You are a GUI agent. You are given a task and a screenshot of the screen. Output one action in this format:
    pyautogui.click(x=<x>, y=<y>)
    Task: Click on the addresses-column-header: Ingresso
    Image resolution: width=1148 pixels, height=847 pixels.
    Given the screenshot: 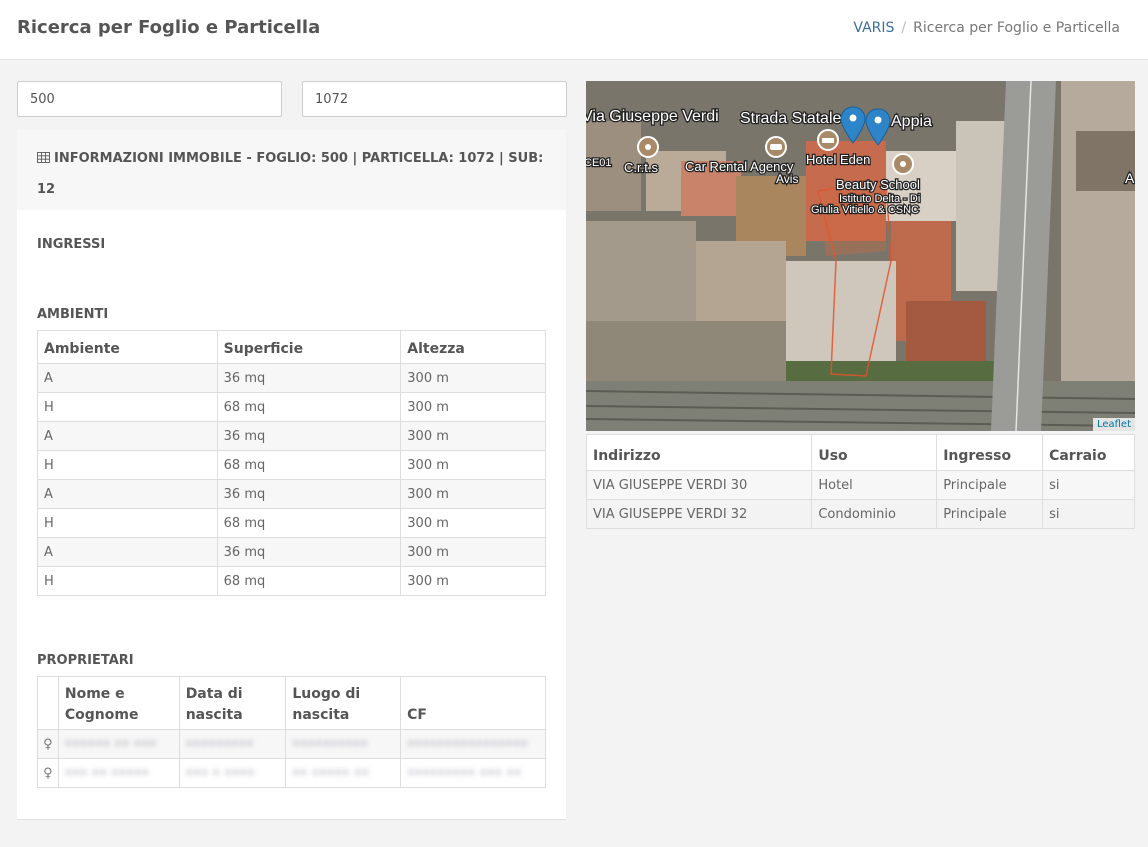 What is the action you would take?
    pyautogui.click(x=990, y=452)
    